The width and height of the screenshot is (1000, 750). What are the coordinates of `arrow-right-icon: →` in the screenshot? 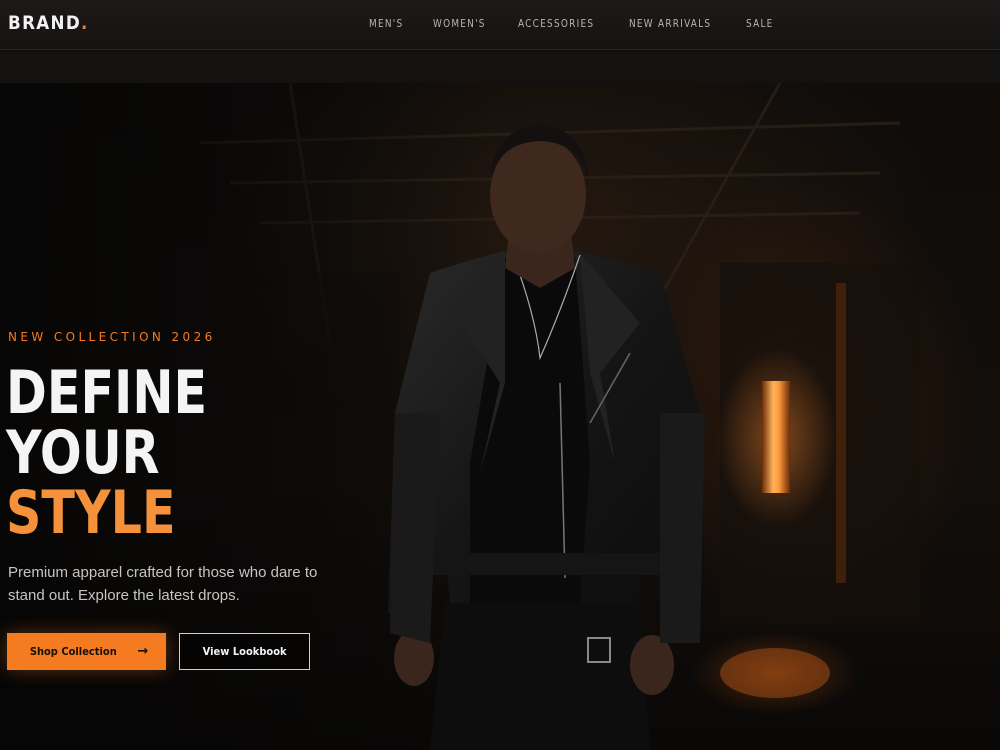 It's located at (143, 651).